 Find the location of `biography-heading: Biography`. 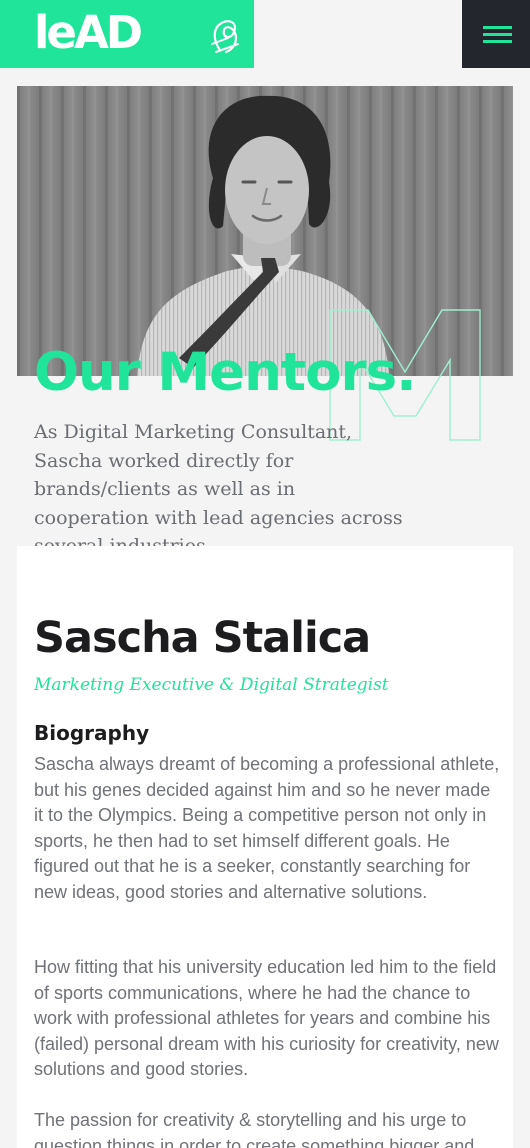

biography-heading: Biography is located at coordinates (92, 733).